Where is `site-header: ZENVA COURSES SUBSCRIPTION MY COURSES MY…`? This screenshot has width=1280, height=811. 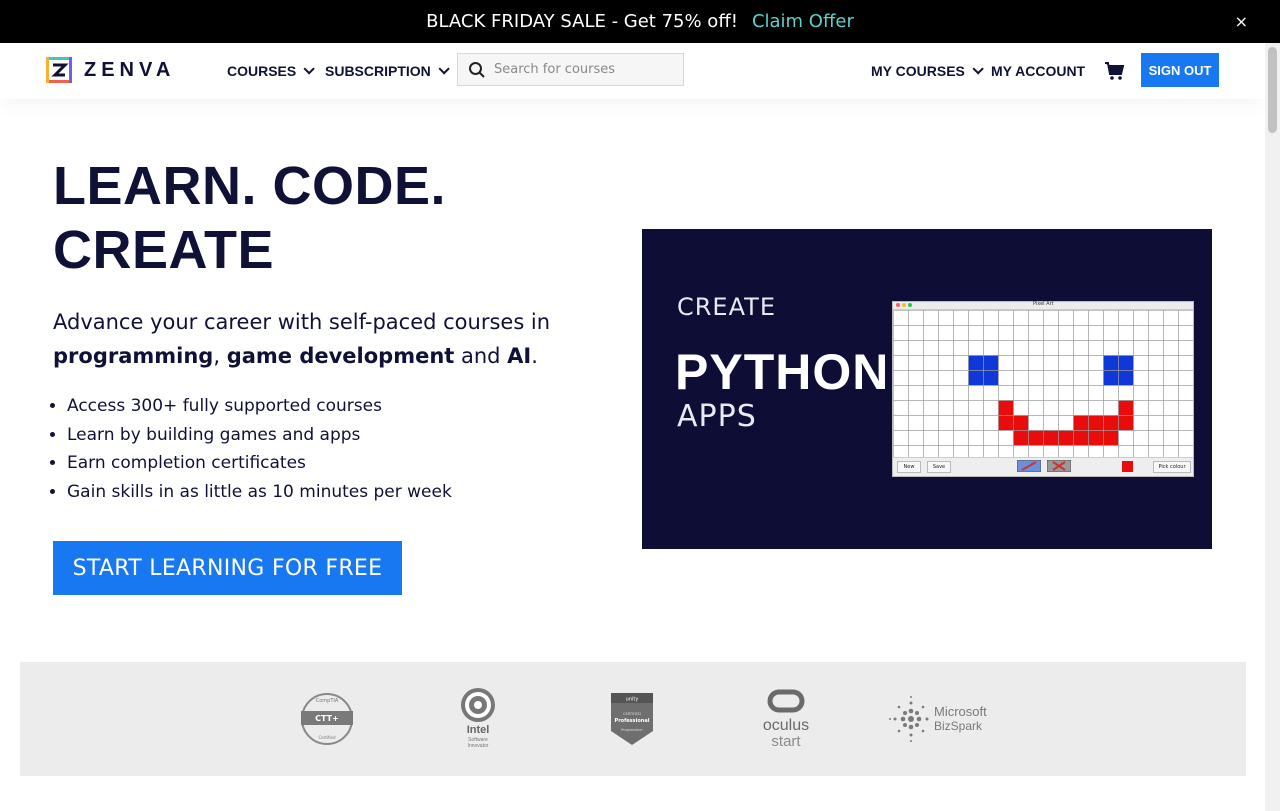
site-header: ZENVA COURSES SUBSCRIPTION MY COURSES MY… is located at coordinates (632, 71).